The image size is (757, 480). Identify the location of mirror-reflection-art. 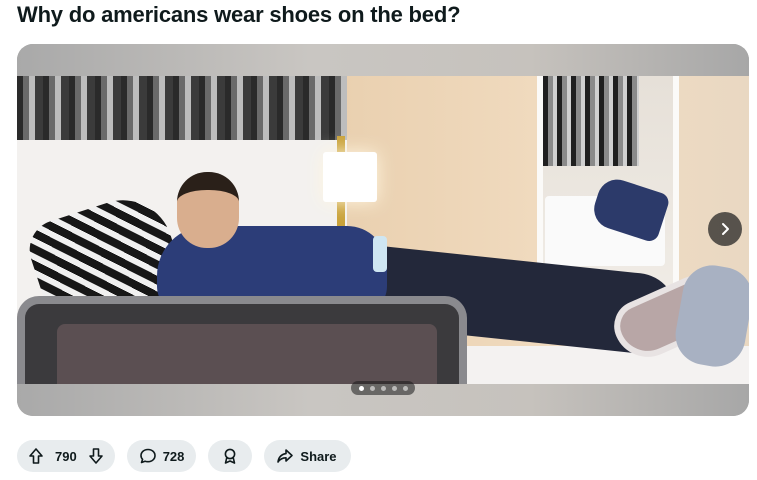
(591, 121).